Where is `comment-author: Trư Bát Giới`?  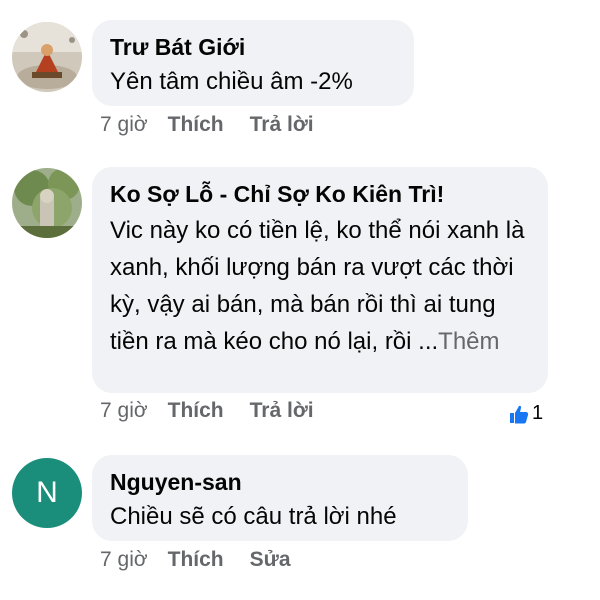
comment-author: Trư Bát Giới is located at coordinates (254, 47).